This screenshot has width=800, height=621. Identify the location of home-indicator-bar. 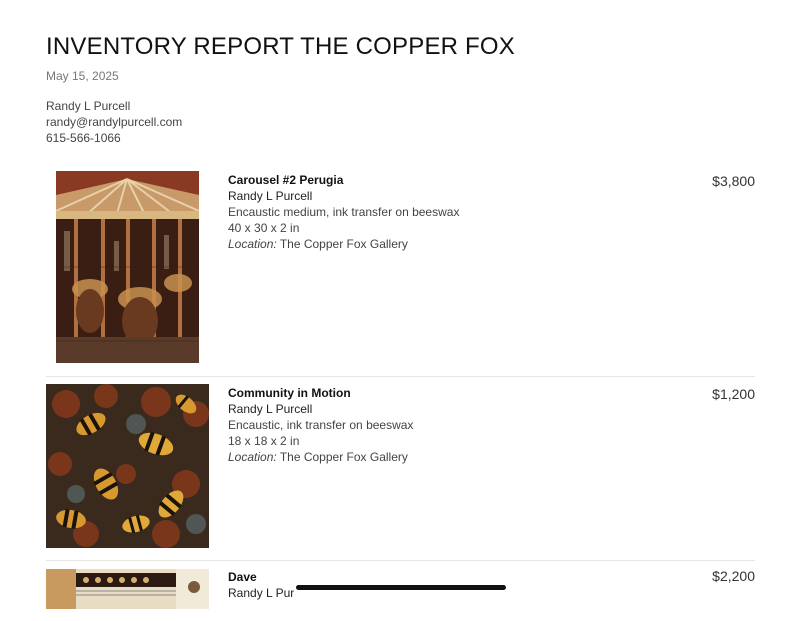
(401, 587).